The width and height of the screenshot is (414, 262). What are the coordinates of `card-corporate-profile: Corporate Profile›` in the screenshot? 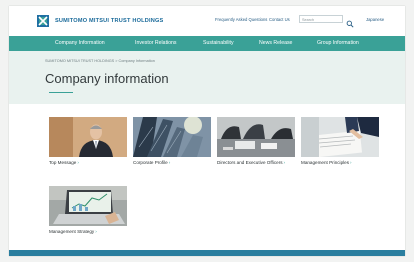 It's located at (172, 141).